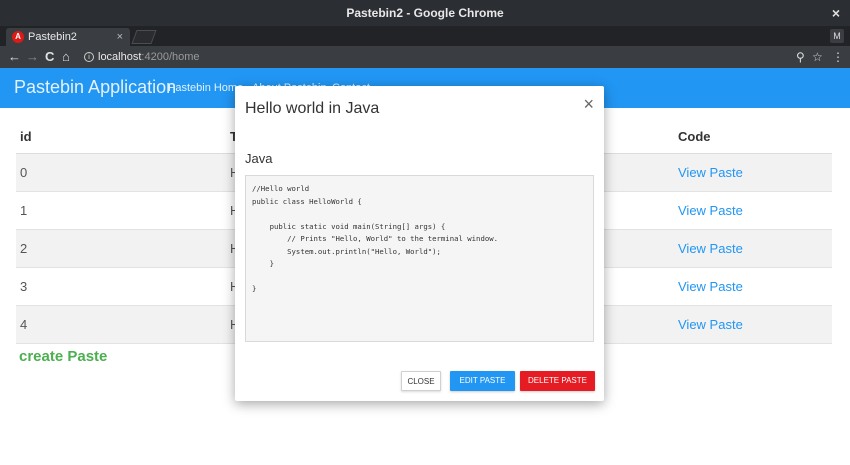  Describe the element at coordinates (26, 136) in the screenshot. I see `column-header-id: id` at that location.